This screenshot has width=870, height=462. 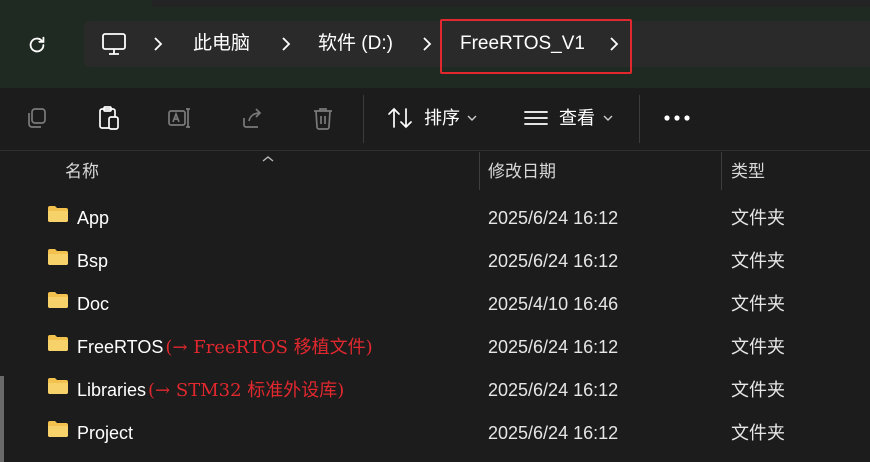 I want to click on toolbar-divider, so click(x=435, y=150).